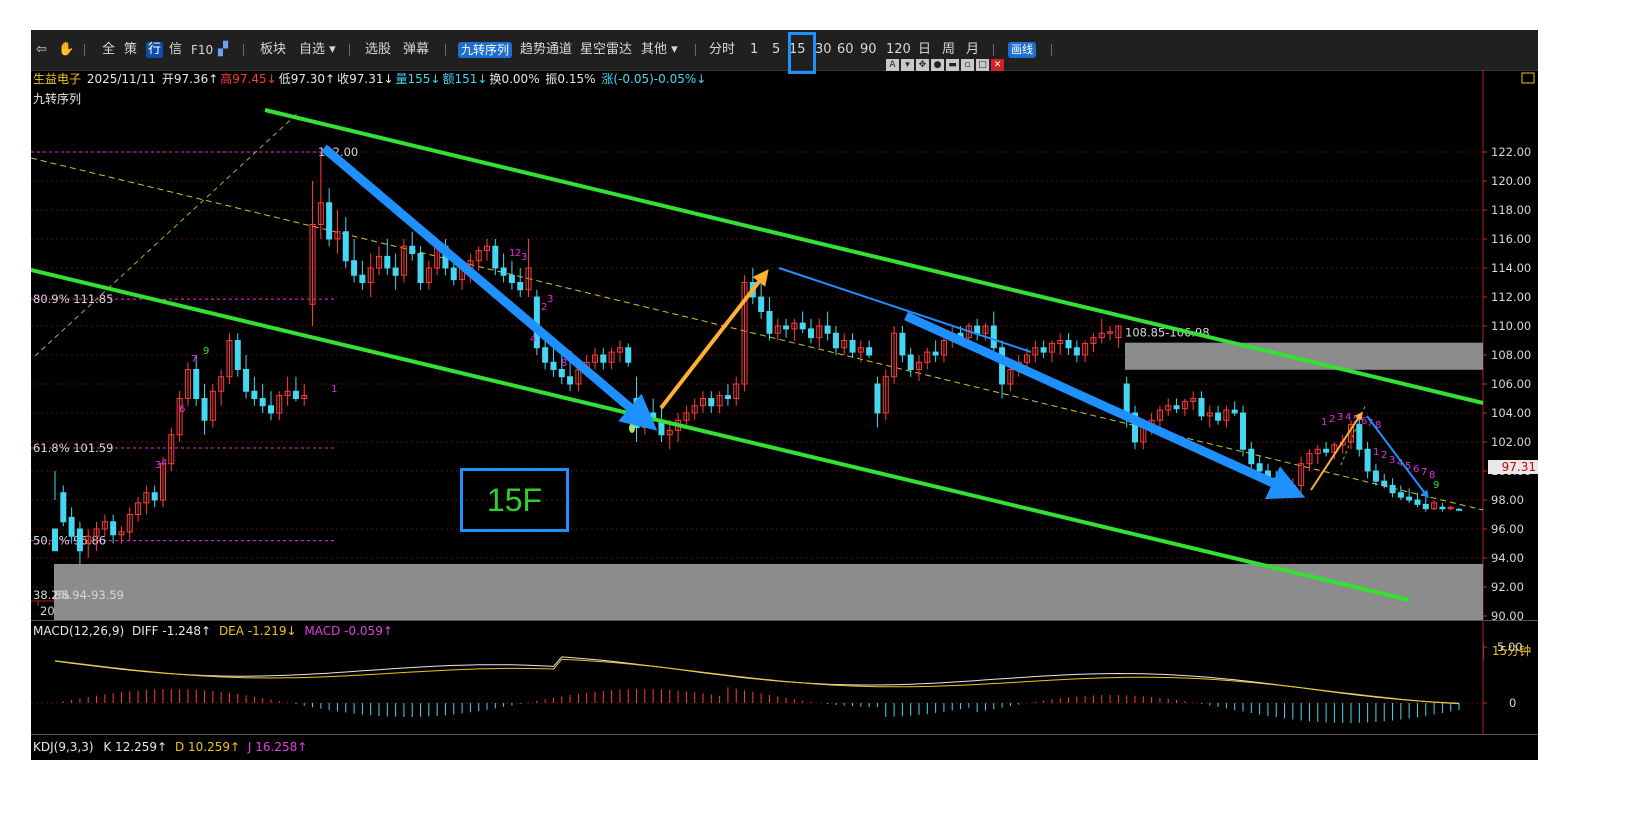 The width and height of the screenshot is (1625, 819). I want to click on period-30: 30, so click(823, 50).